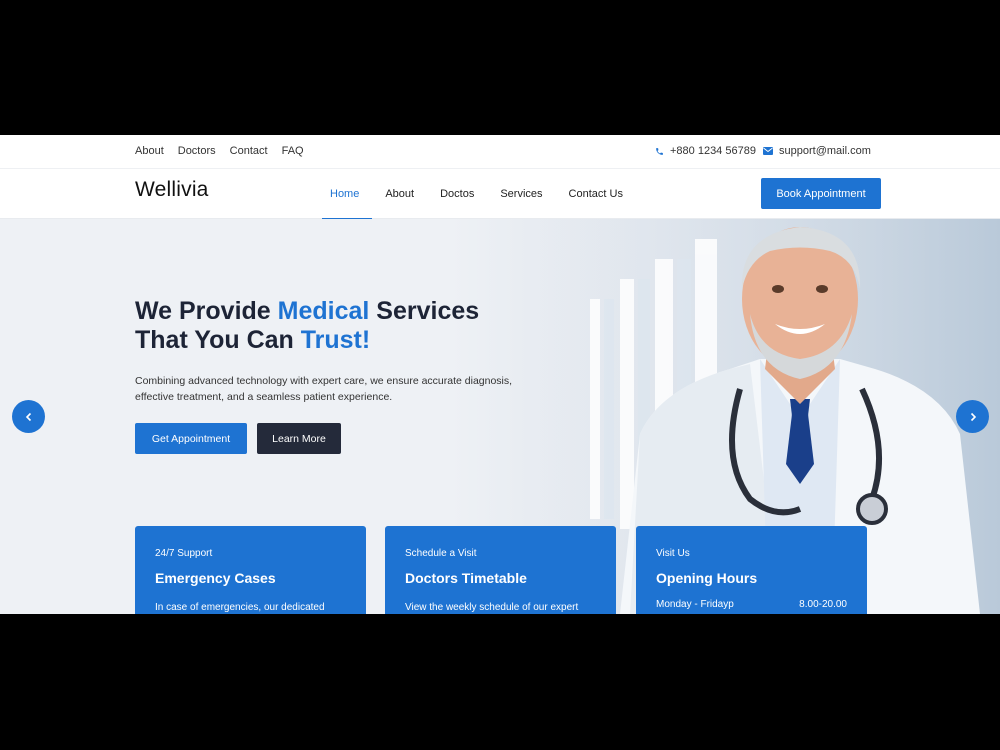 Image resolution: width=1000 pixels, height=750 pixels. I want to click on hero-title-part1: We Provide, so click(206, 311).